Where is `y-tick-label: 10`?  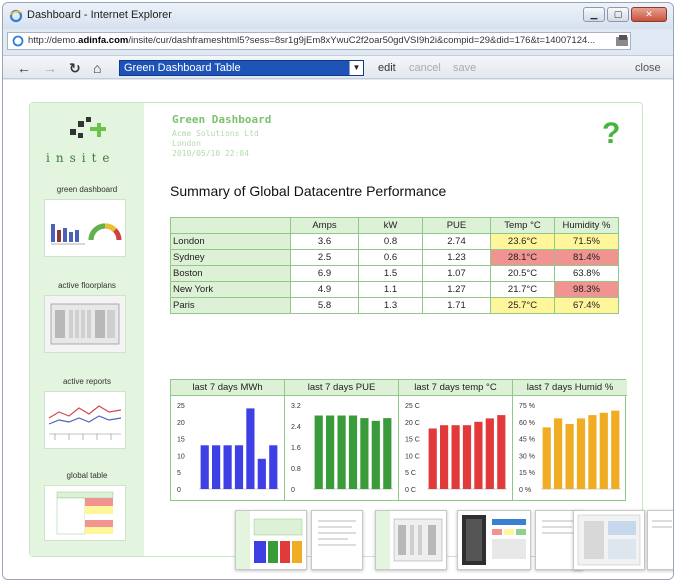
y-tick-label: 10 is located at coordinates (181, 456).